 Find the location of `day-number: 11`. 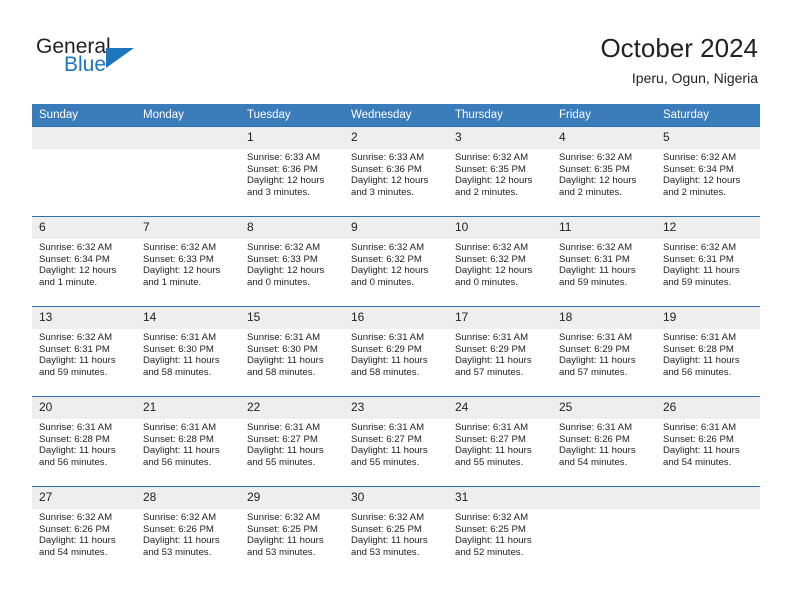

day-number: 11 is located at coordinates (604, 228).